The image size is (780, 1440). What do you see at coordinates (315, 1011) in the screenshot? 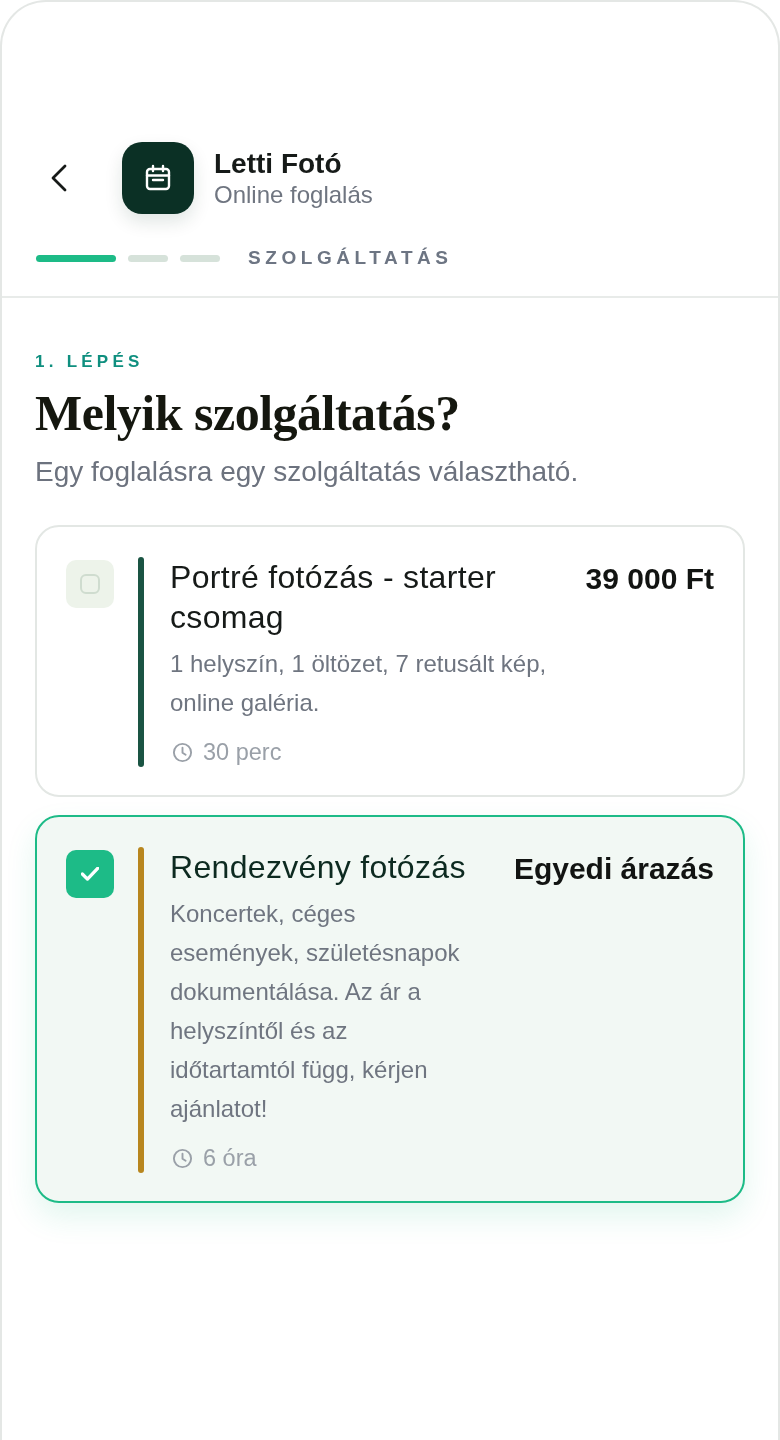
I see `service-description: Koncertek, céges események, születésnapok dokumentálása. Az ár a helyszíntől és az időtartamtól függ, kérjen ajánlatot!` at bounding box center [315, 1011].